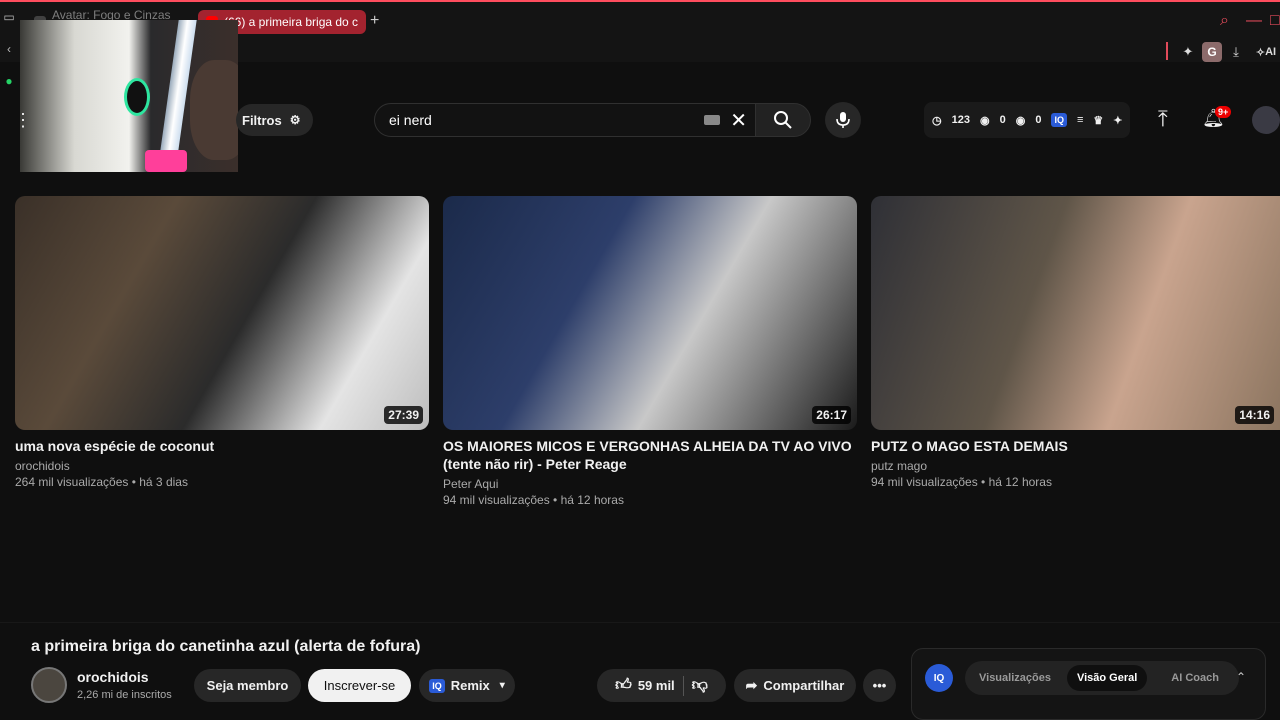 This screenshot has height=720, width=1280. What do you see at coordinates (1075, 313) in the screenshot?
I see `video-thumbnail: 14:16` at bounding box center [1075, 313].